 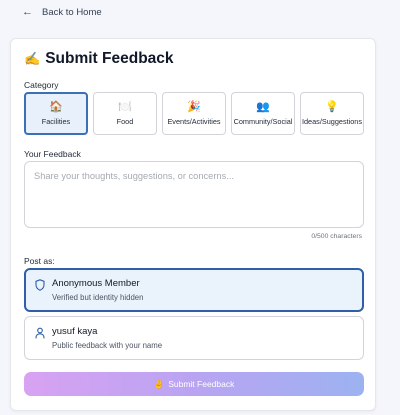 What do you see at coordinates (332, 113) in the screenshot?
I see `category-ideas-suggestions: 💡 Ideas/Suggestions` at bounding box center [332, 113].